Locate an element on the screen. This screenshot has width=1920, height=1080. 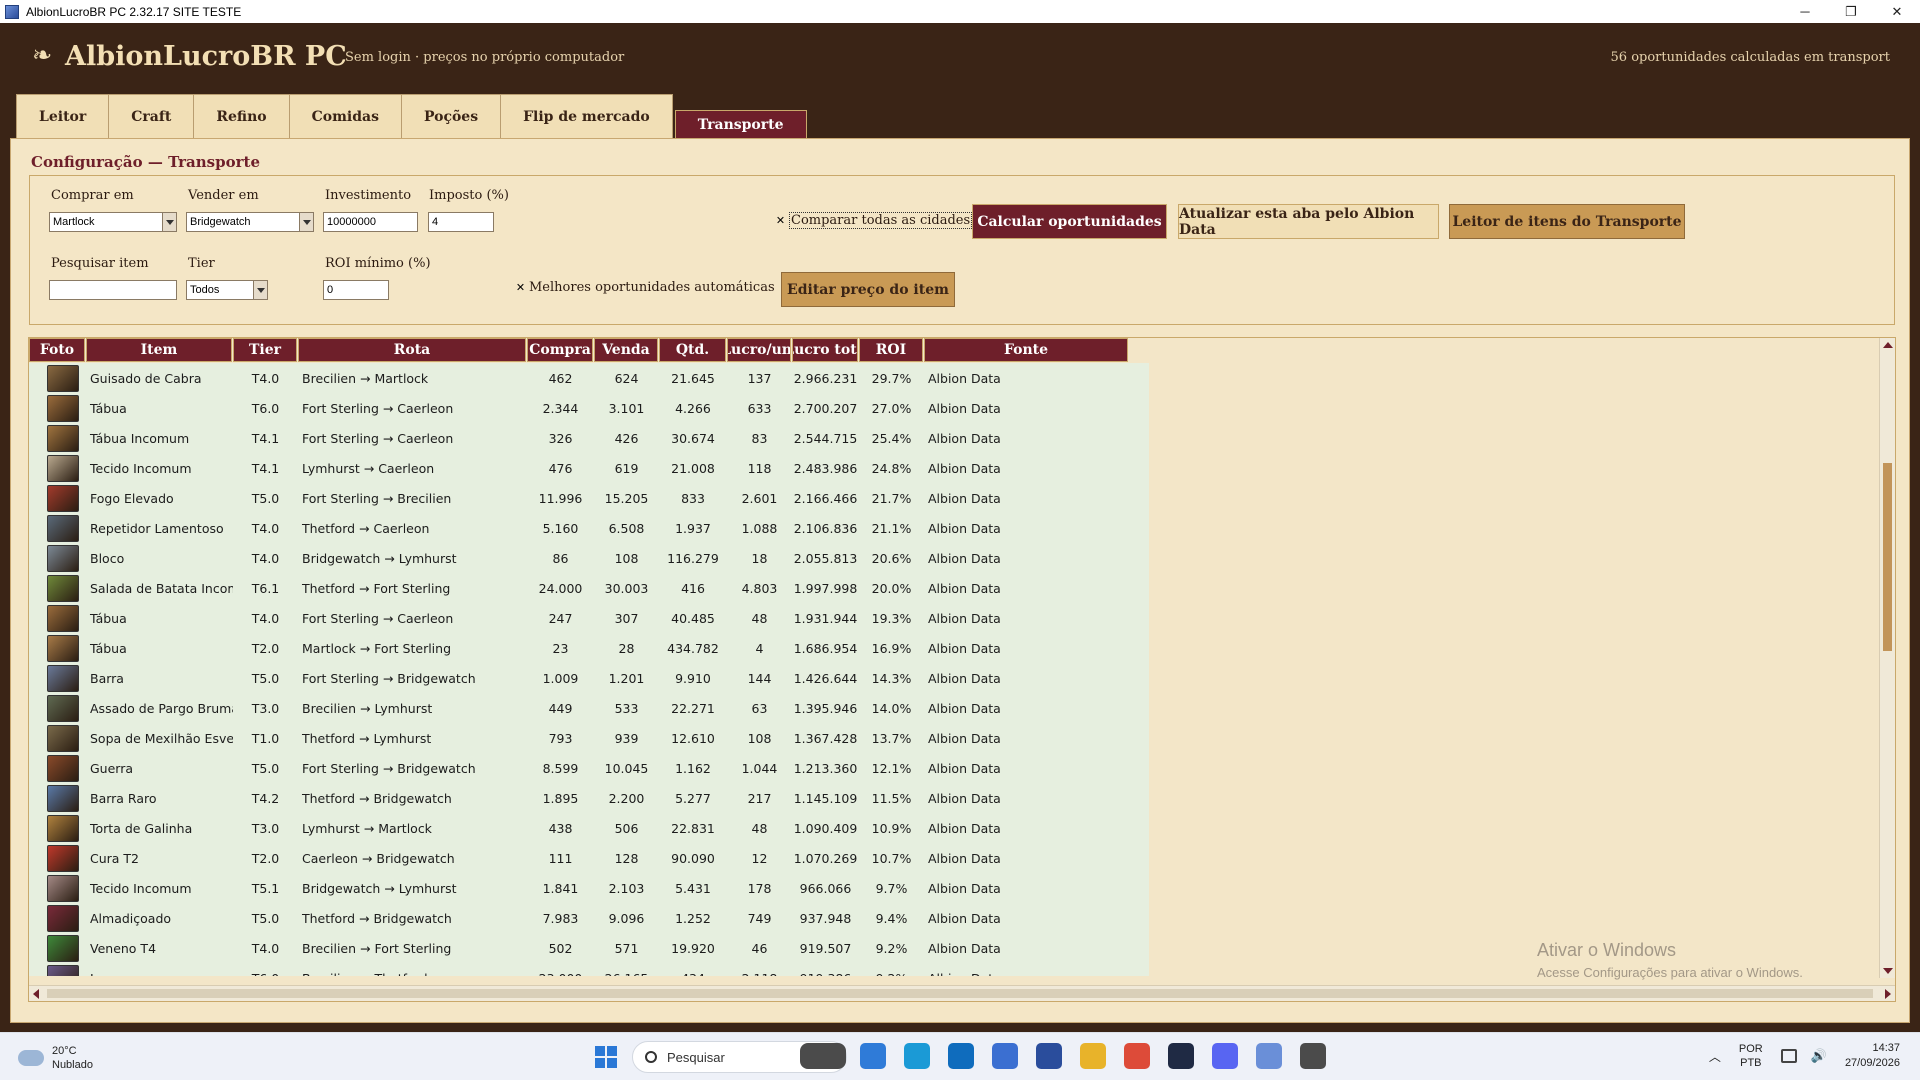
cell-qtd: 1.937 is located at coordinates (693, 528).